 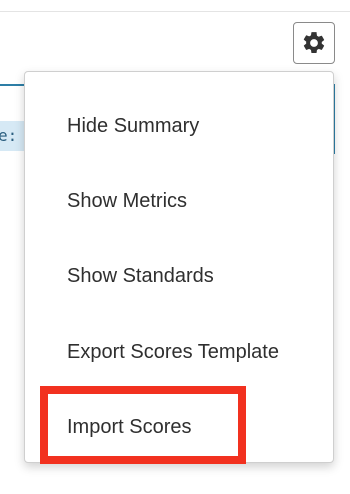 I want to click on settings-button, so click(x=314, y=43).